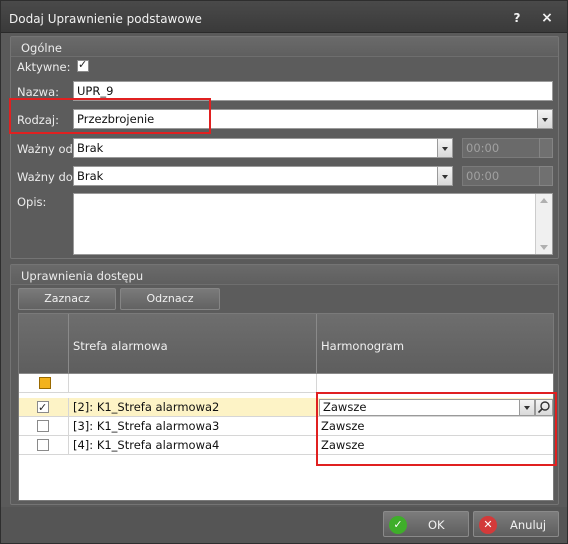  I want to click on grid-header: Strefa alarmowa Harmonogram, so click(286, 344).